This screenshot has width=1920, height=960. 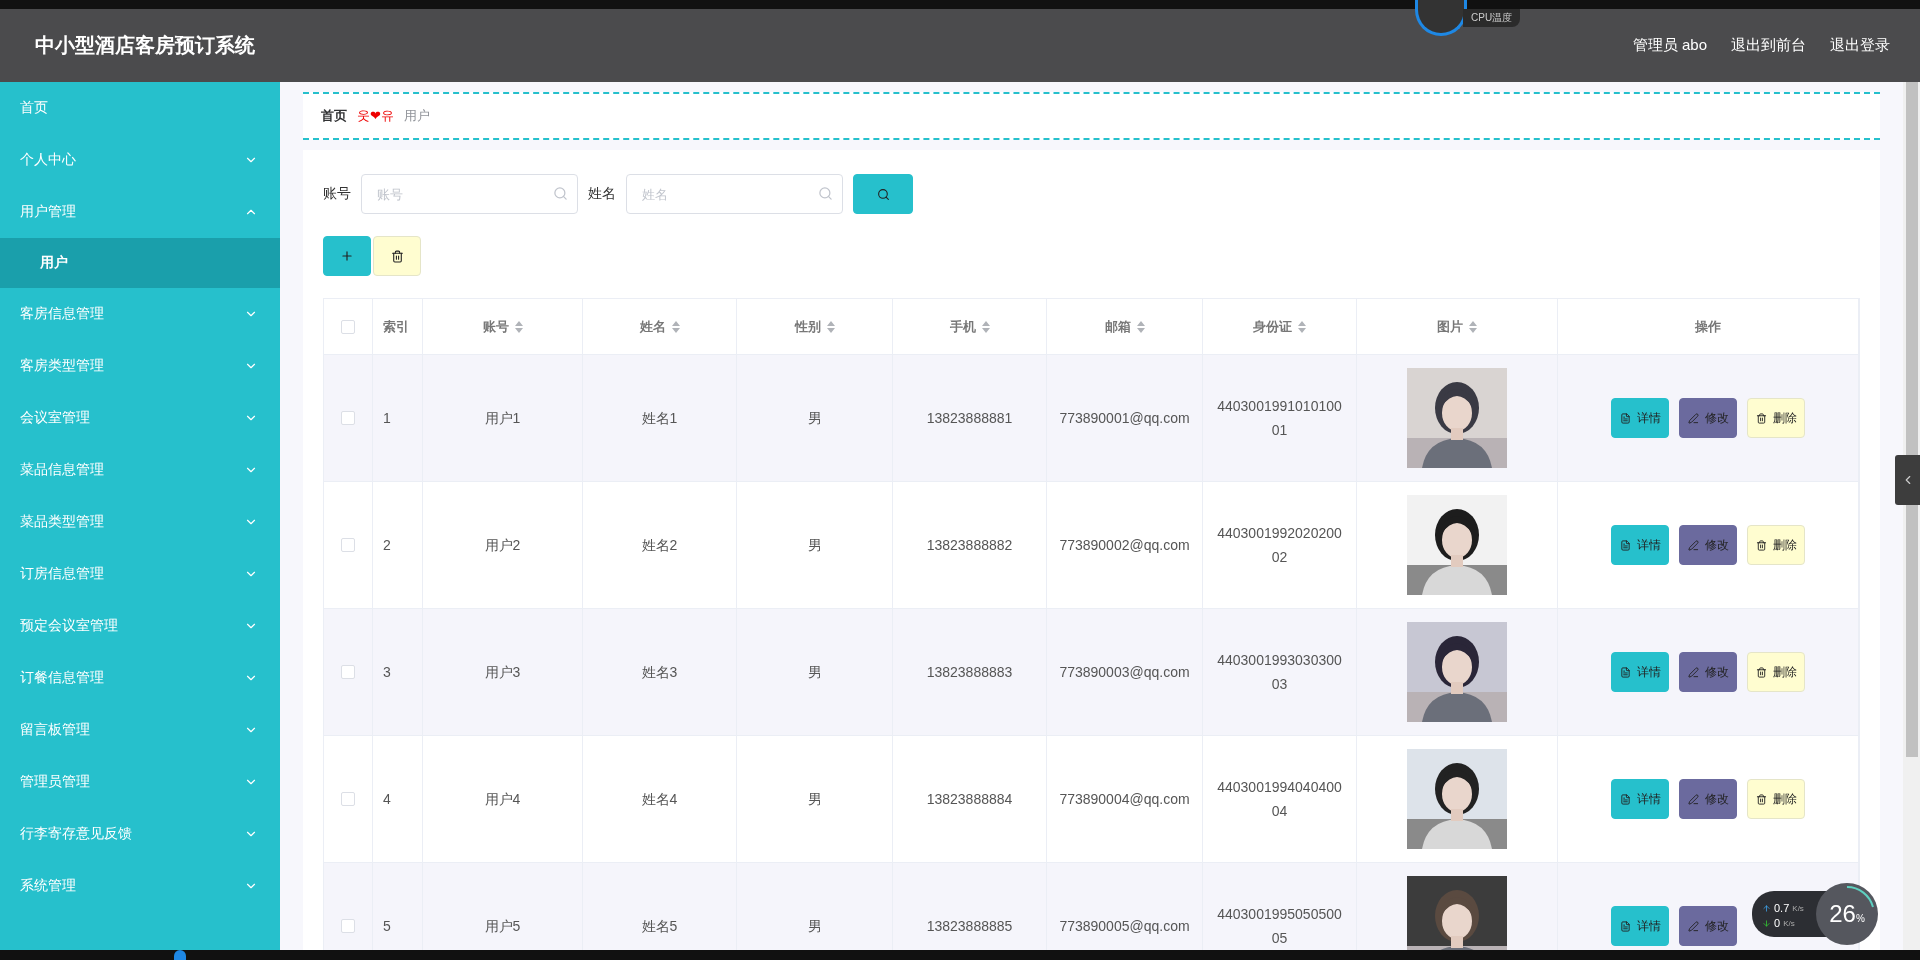 I want to click on app-title: 中小型酒店客房预订系统, so click(x=145, y=45).